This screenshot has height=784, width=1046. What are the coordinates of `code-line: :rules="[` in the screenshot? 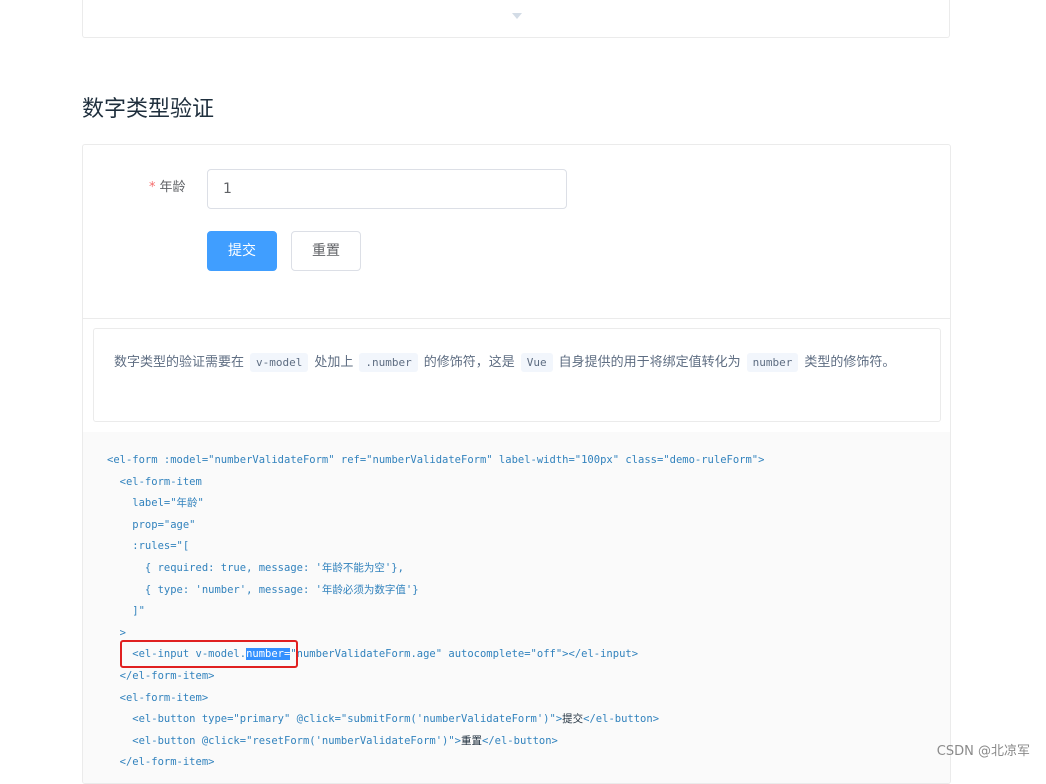 It's located at (148, 546).